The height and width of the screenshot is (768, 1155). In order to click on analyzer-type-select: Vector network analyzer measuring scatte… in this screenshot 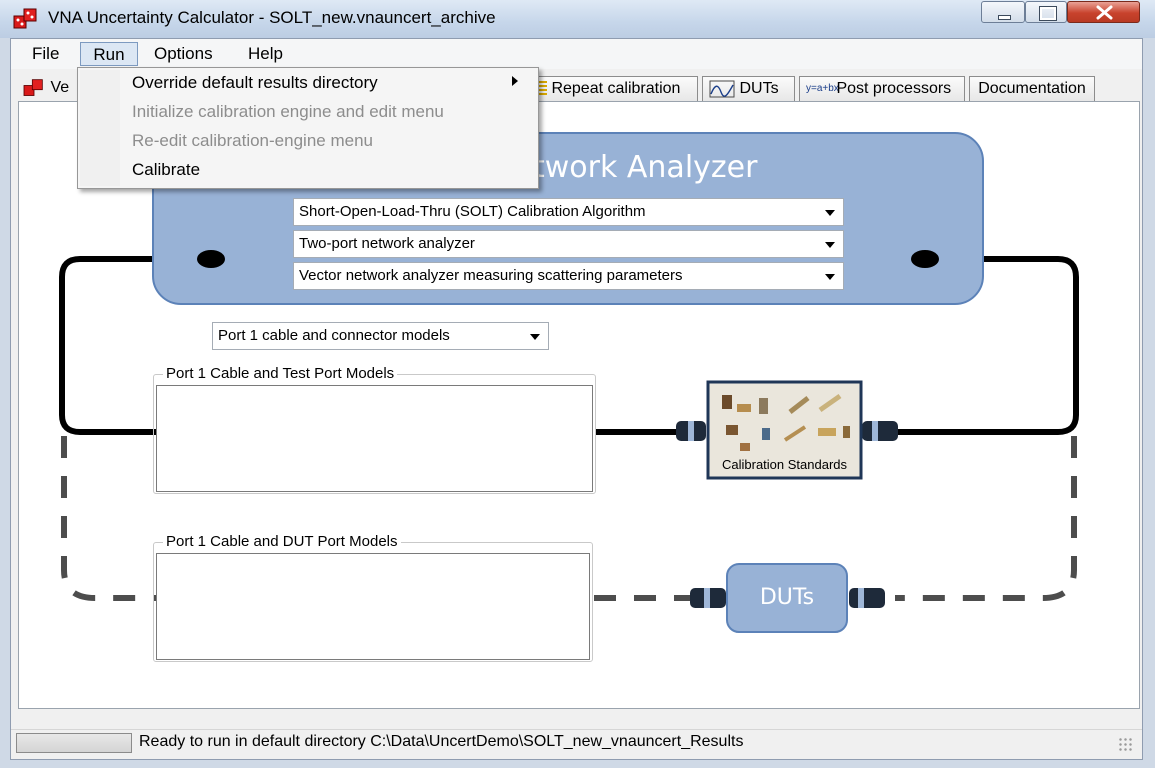, I will do `click(568, 276)`.